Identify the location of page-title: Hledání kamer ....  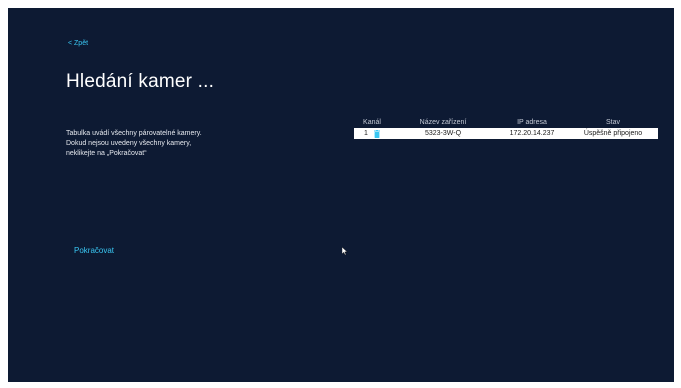
(140, 81).